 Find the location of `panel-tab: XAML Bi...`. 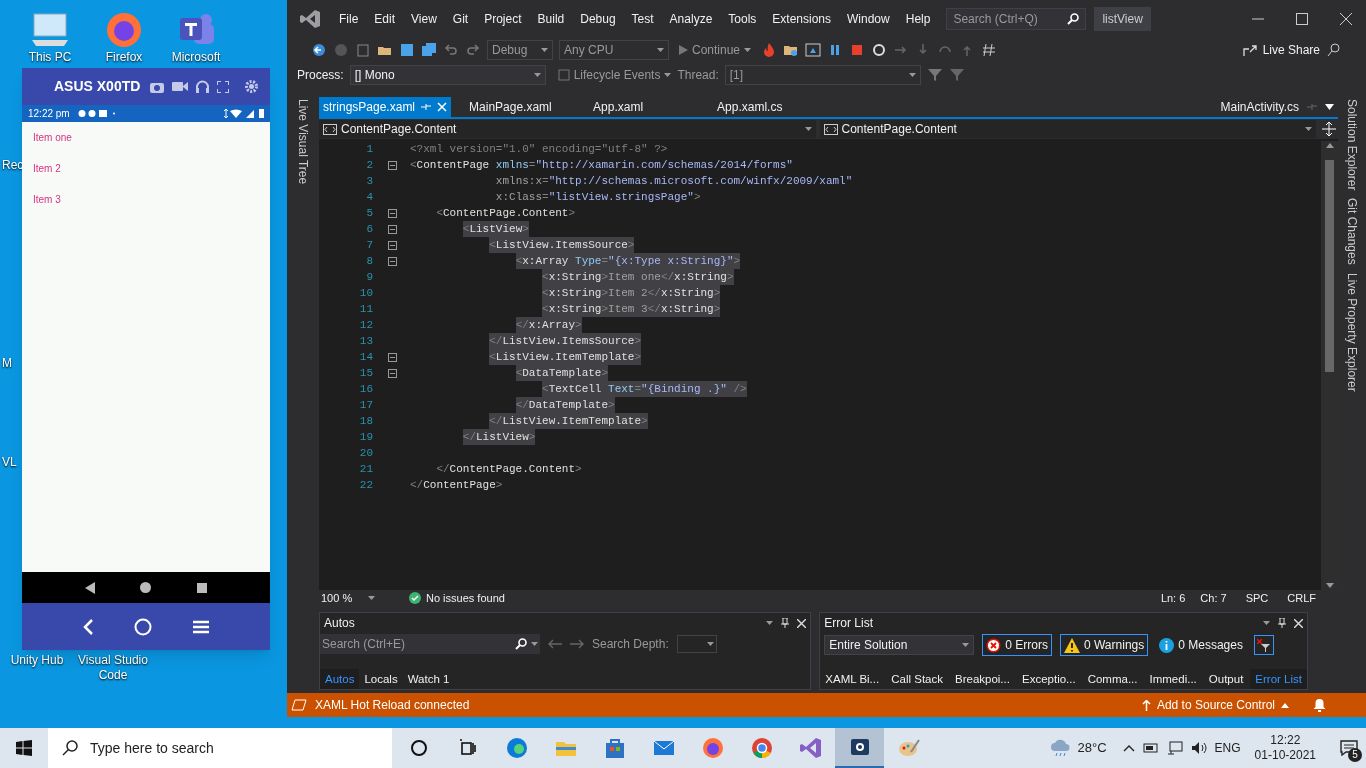

panel-tab: XAML Bi... is located at coordinates (852, 679).